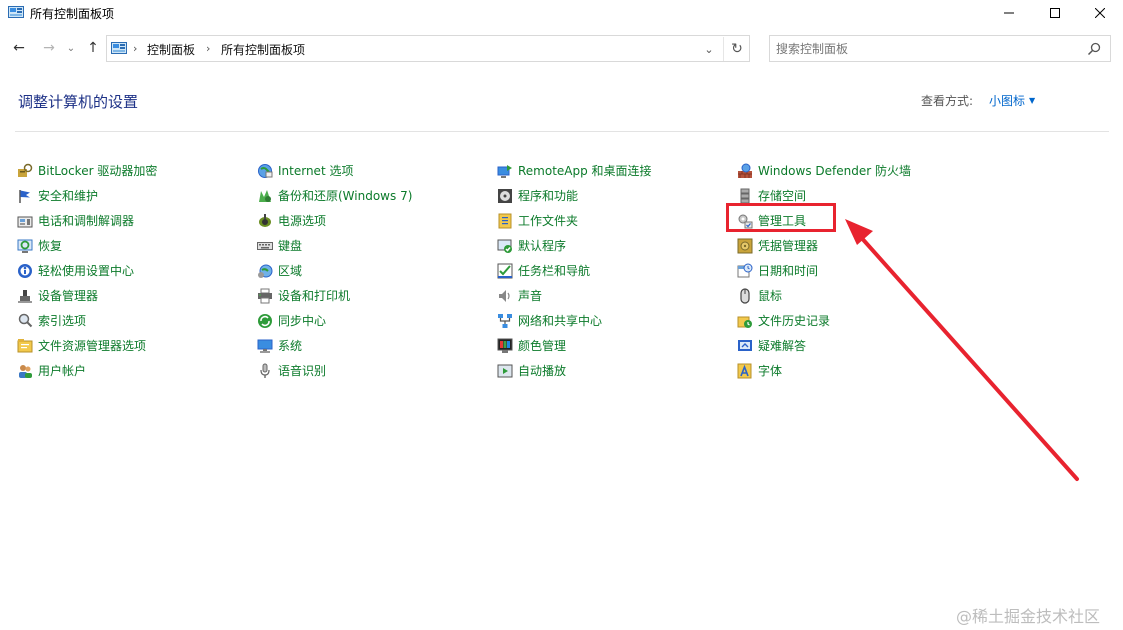  I want to click on caret-down-icon: ▼, so click(1032, 100).